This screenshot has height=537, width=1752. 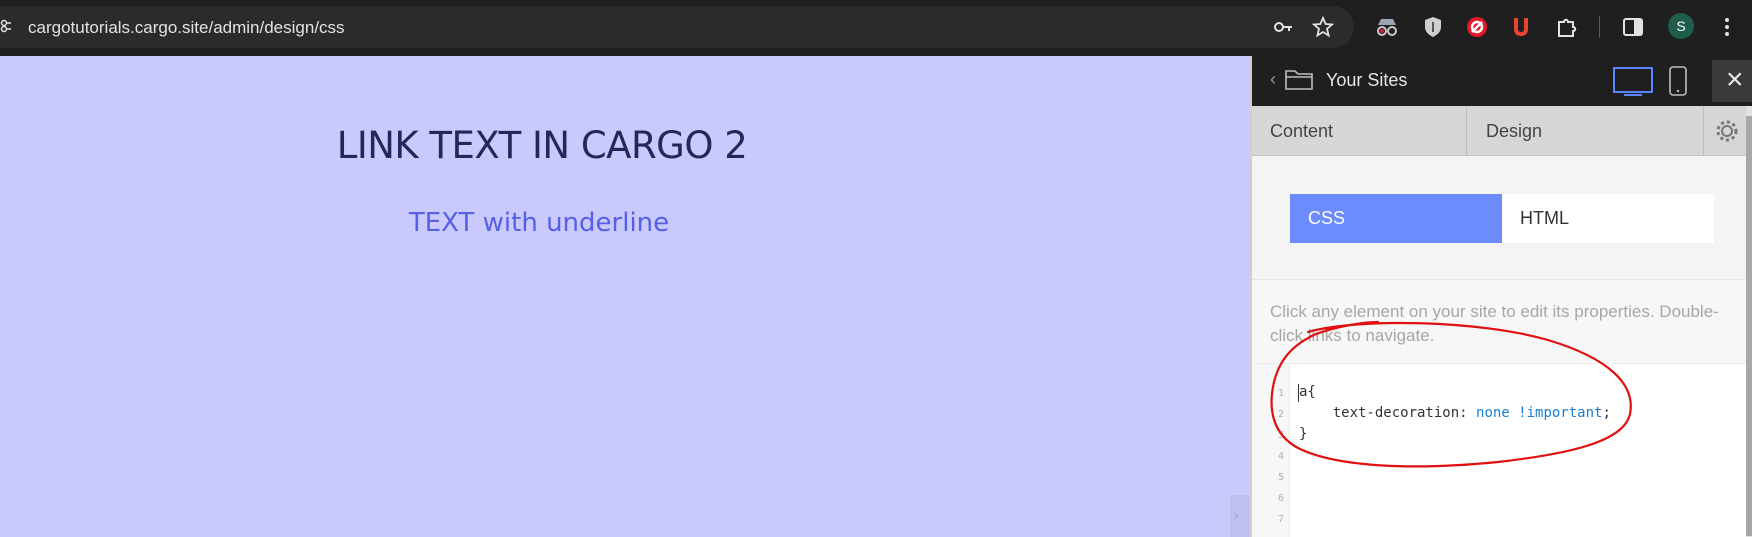 I want to click on extensions-puzzle-icon, so click(x=1567, y=27).